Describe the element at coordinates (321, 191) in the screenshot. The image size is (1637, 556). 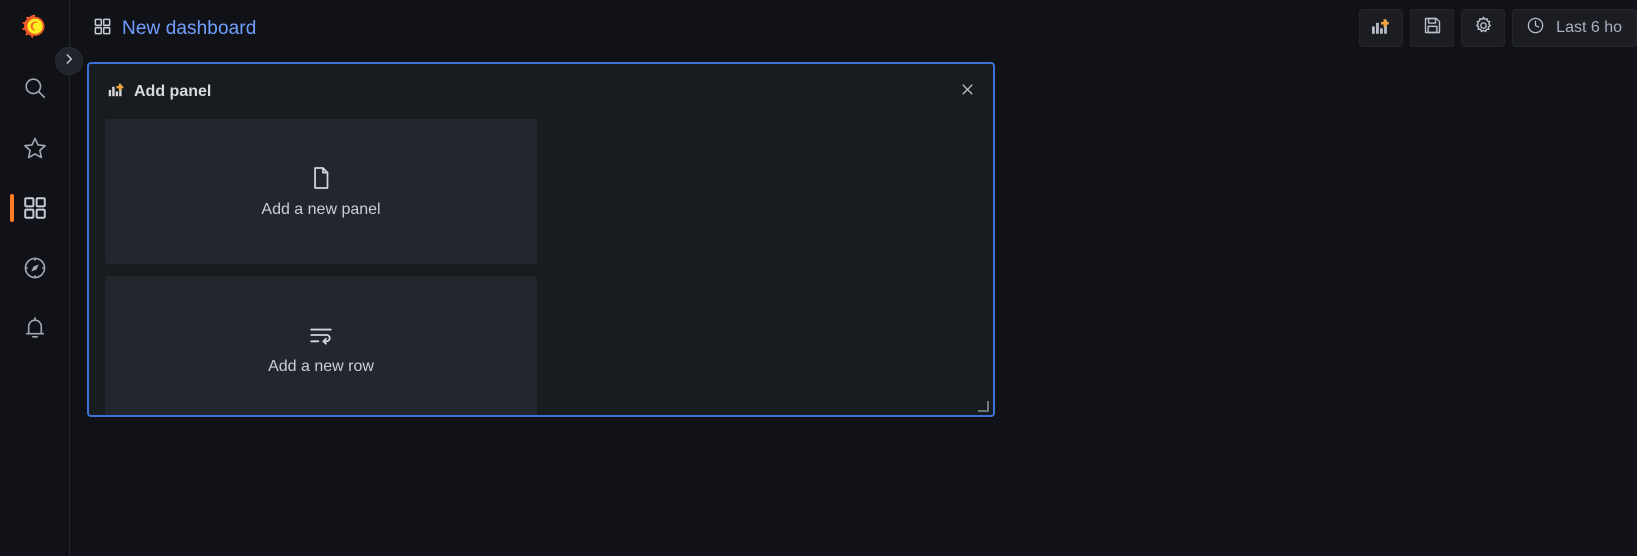
I see `add-new-panel-card: Add a new panel` at that location.